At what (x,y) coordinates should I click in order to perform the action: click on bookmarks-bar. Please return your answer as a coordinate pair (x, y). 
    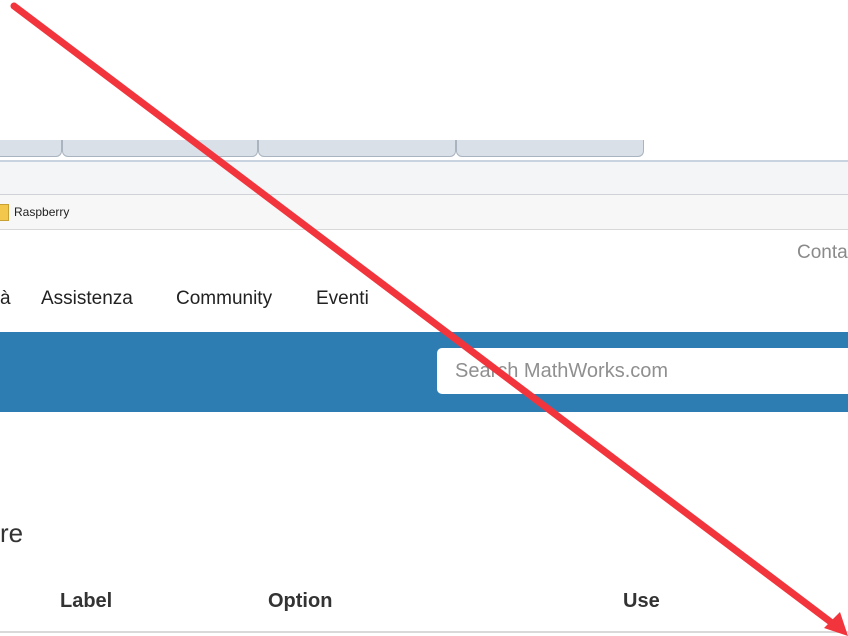
    Looking at the image, I should click on (424, 212).